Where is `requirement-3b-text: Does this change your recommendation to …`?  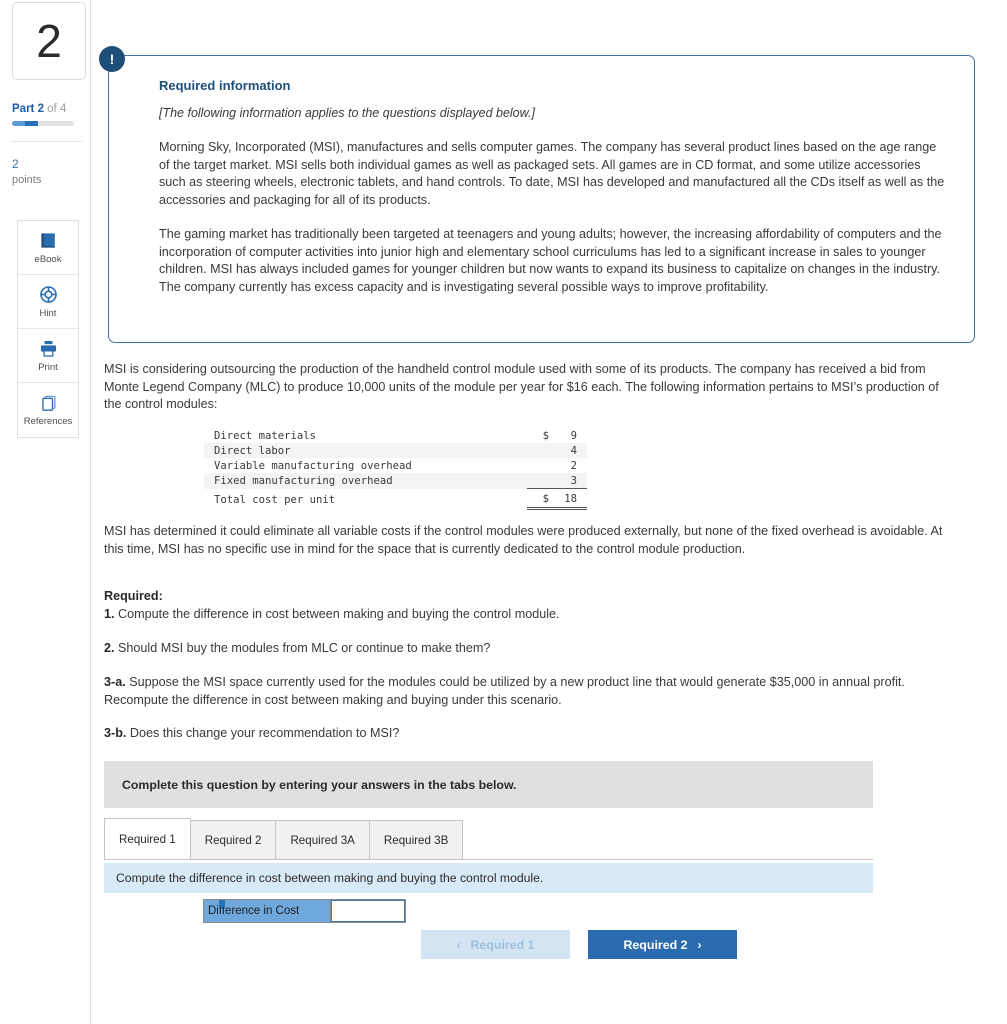 requirement-3b-text: Does this change your recommendation to … is located at coordinates (263, 733).